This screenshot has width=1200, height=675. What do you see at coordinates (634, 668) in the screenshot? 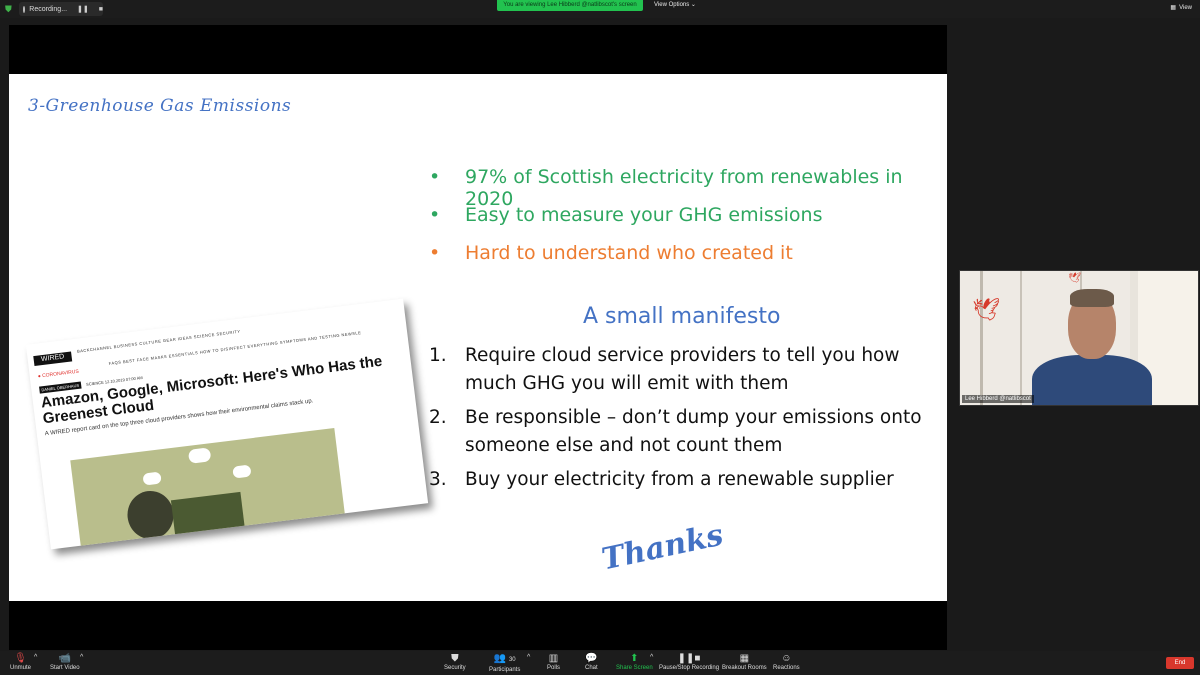
I see `share-screen-label: Share Screen` at bounding box center [634, 668].